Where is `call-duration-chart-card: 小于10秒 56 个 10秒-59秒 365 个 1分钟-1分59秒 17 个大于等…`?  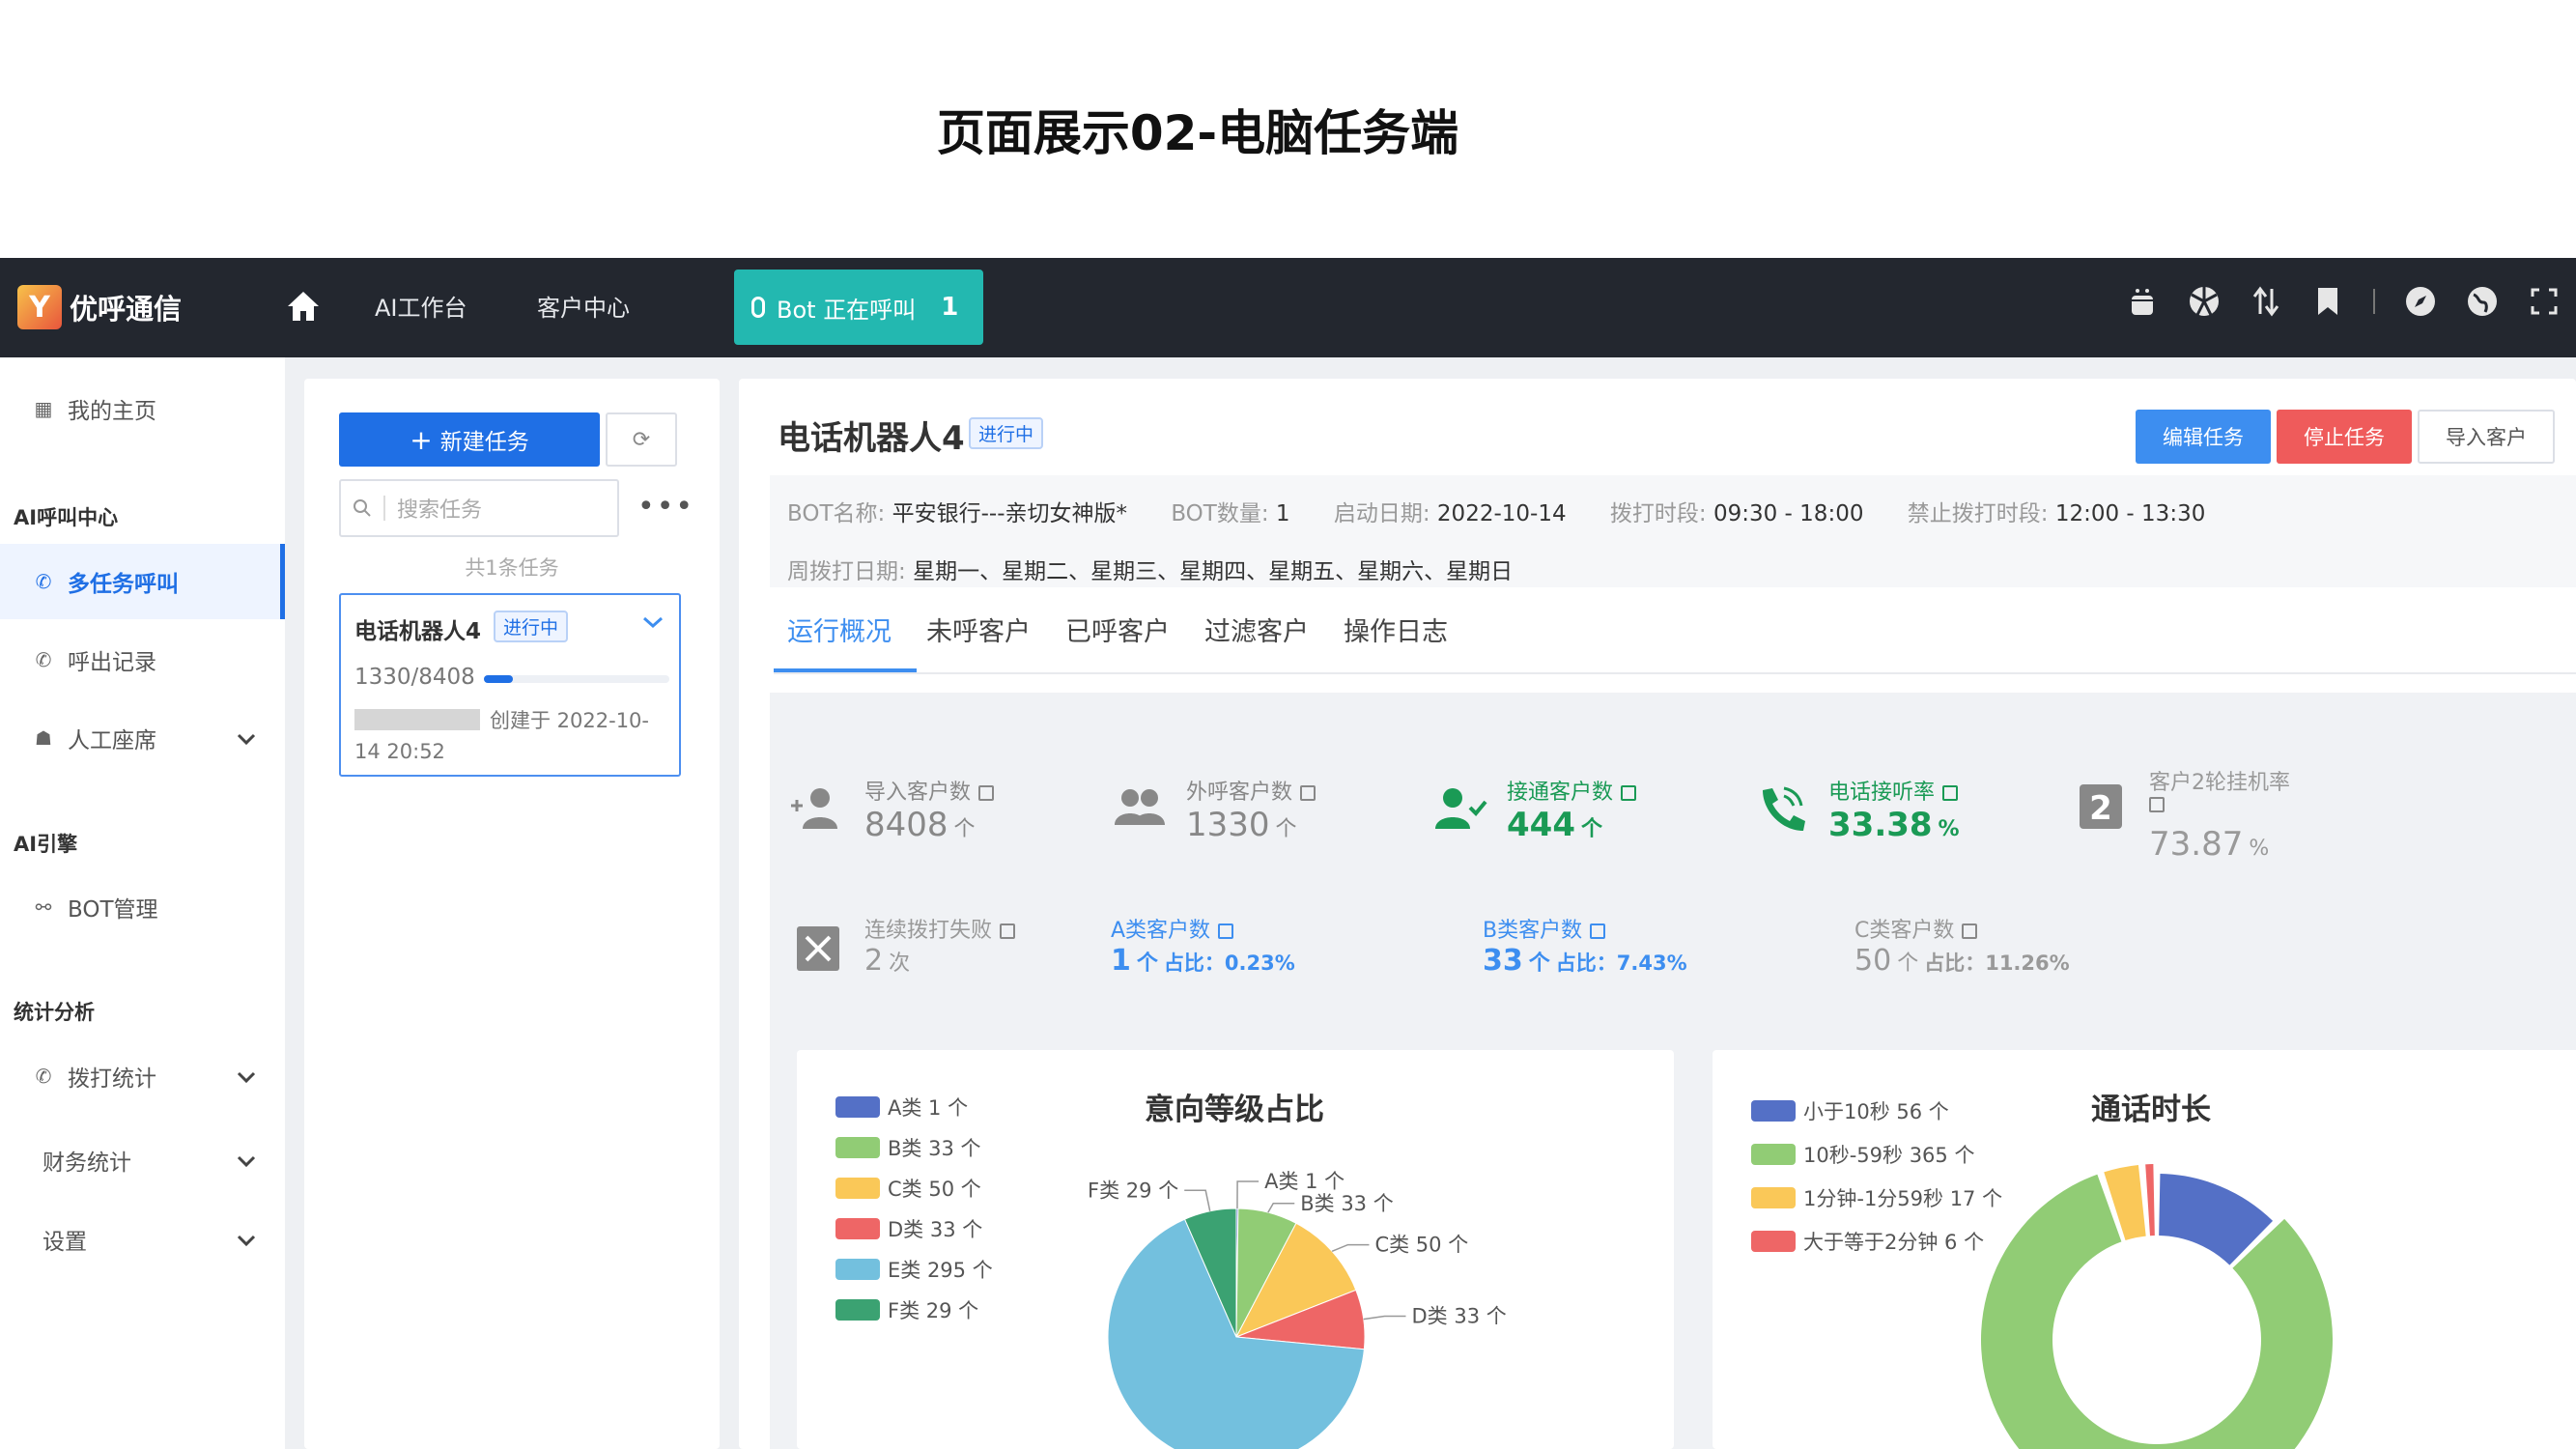
call-duration-chart-card: 小于10秒 56 个 10秒-59秒 365 个 1分钟-1分59秒 17 个大于等… is located at coordinates (2144, 1249).